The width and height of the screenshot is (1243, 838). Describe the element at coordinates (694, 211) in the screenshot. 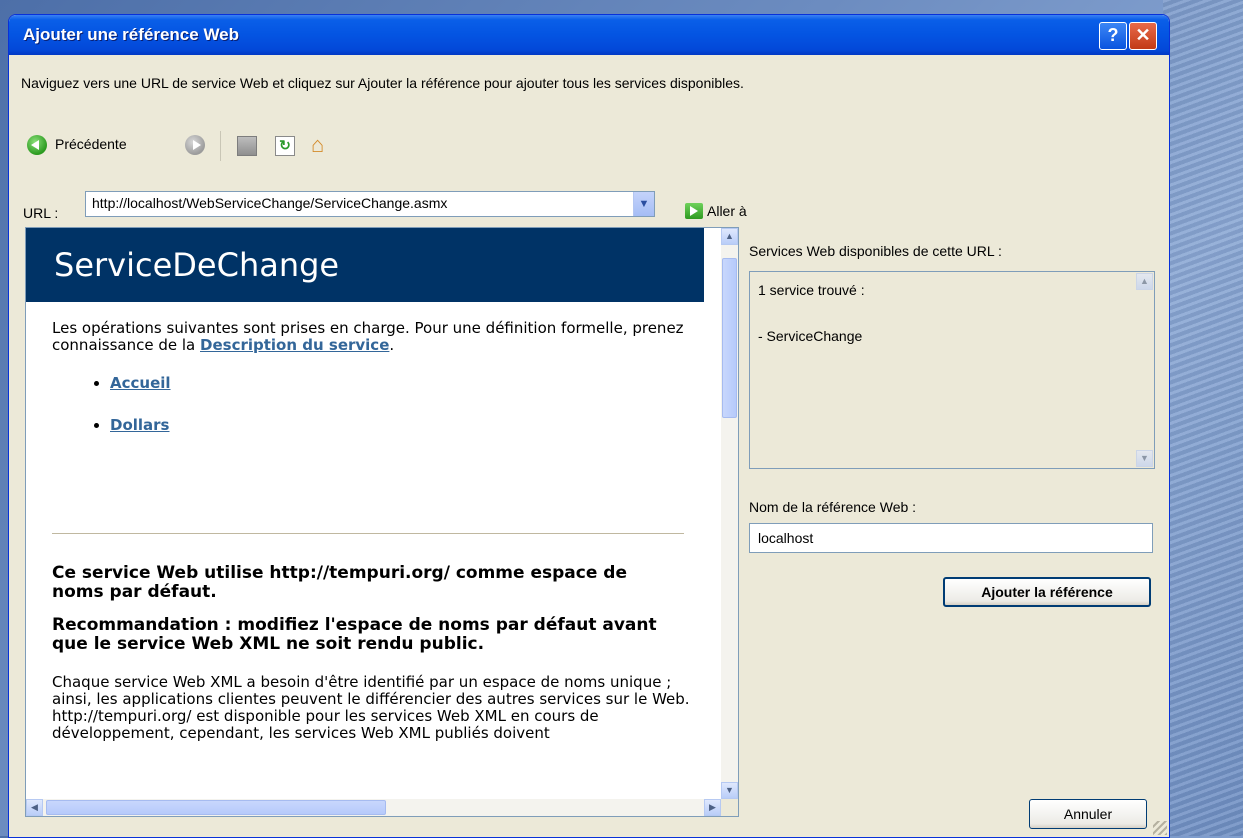

I see `go-arrow-icon` at that location.